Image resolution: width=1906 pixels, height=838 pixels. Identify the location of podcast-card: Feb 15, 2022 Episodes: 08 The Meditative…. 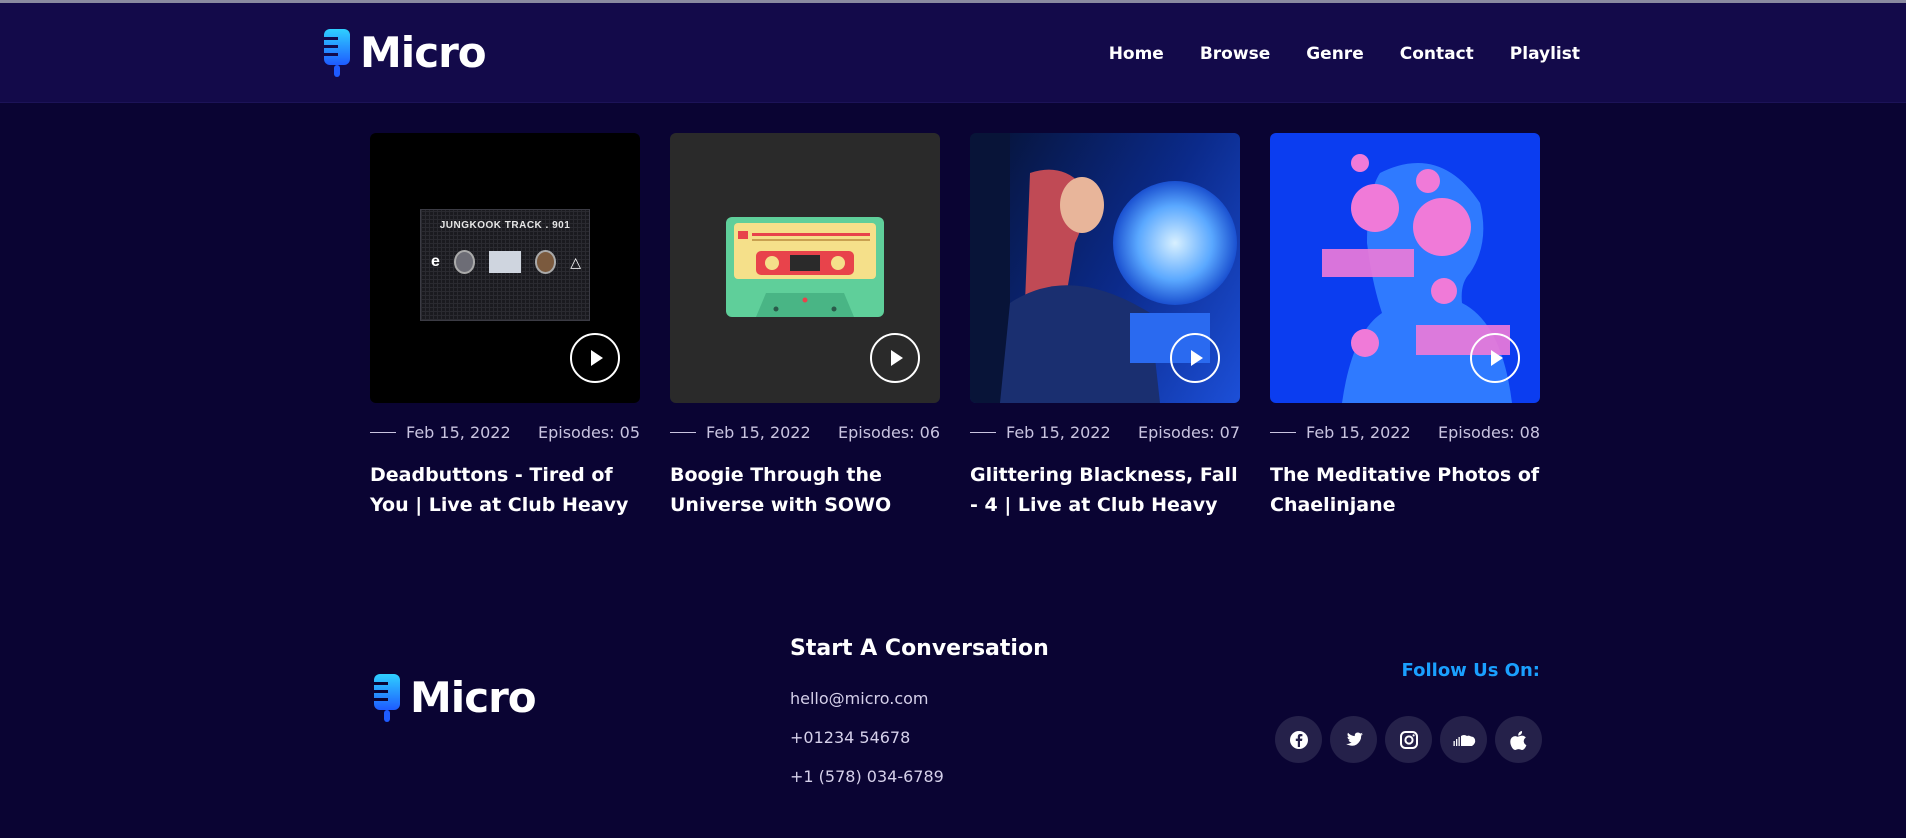
(1405, 326).